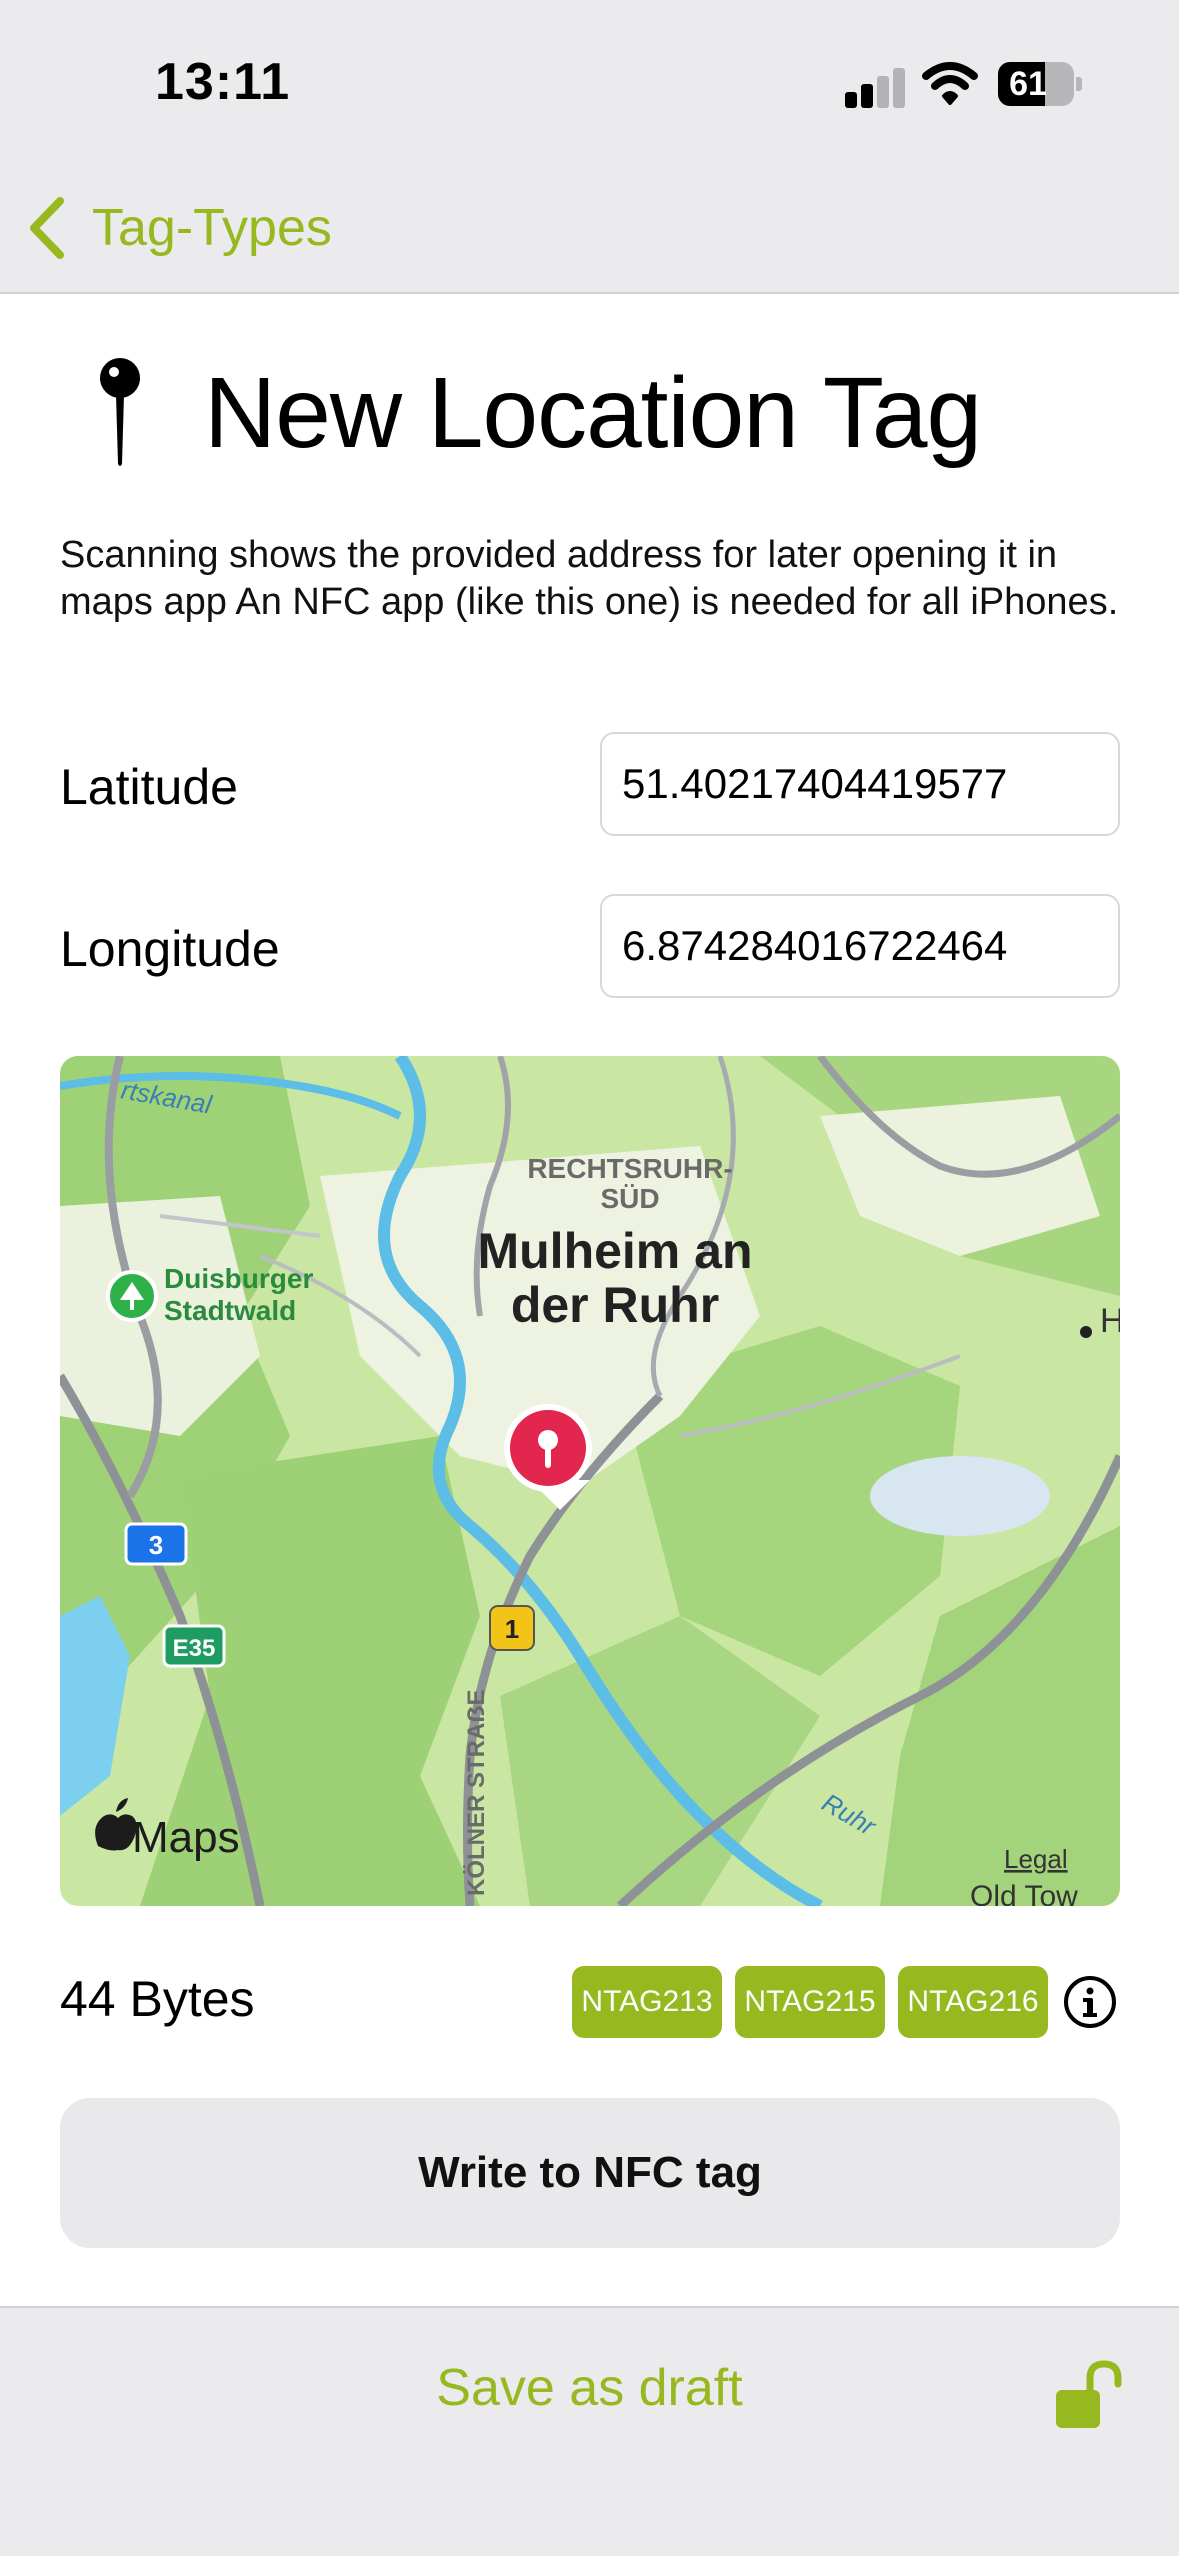 The image size is (1179, 2556). What do you see at coordinates (476, 1792) in the screenshot?
I see `map-label-street: KÖLNER STRAẞE` at bounding box center [476, 1792].